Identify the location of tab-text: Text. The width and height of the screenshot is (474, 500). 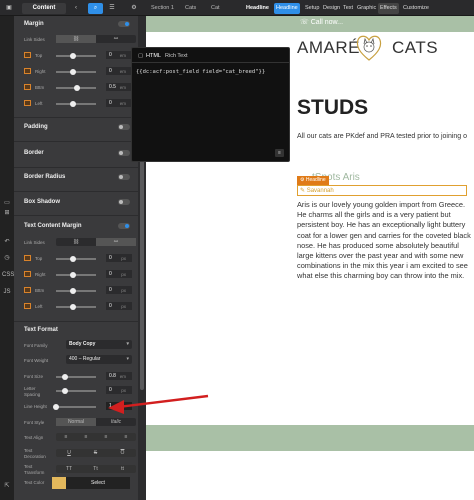
(348, 8).